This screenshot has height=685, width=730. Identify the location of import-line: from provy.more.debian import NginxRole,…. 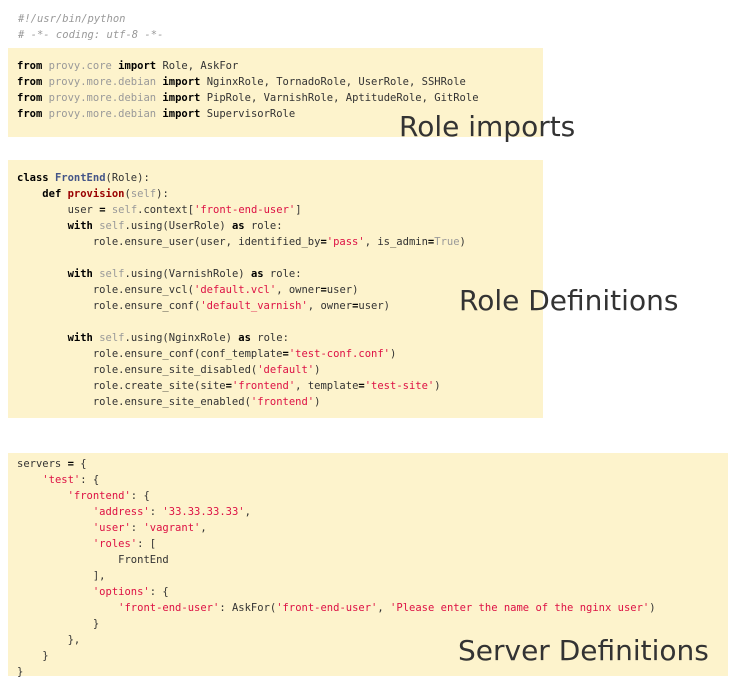
(241, 82).